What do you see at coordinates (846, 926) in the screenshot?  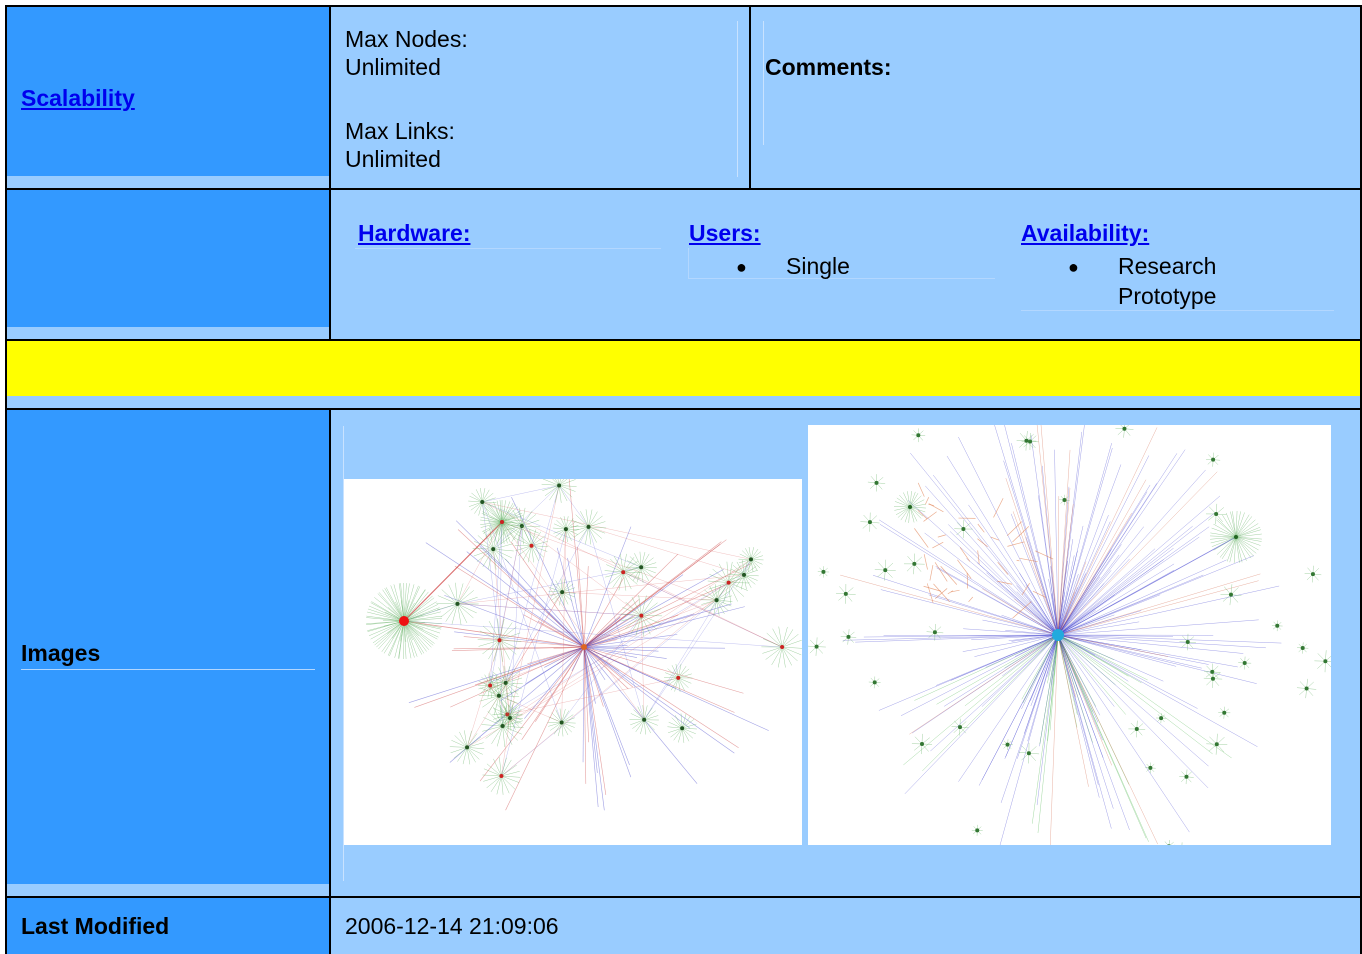 I see `last-modified-value-cell: 2006-12-14 21:09:06` at bounding box center [846, 926].